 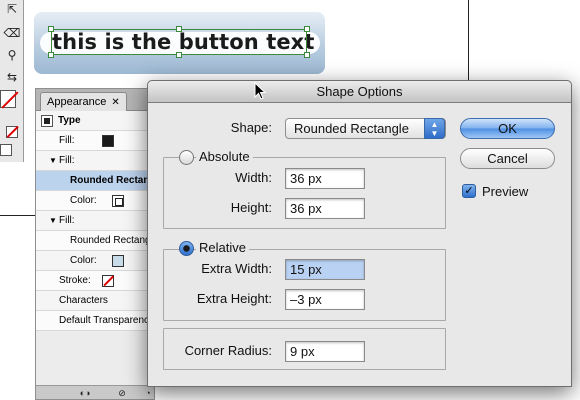 What do you see at coordinates (325, 299) in the screenshot?
I see `extra-height-field: –3 px` at bounding box center [325, 299].